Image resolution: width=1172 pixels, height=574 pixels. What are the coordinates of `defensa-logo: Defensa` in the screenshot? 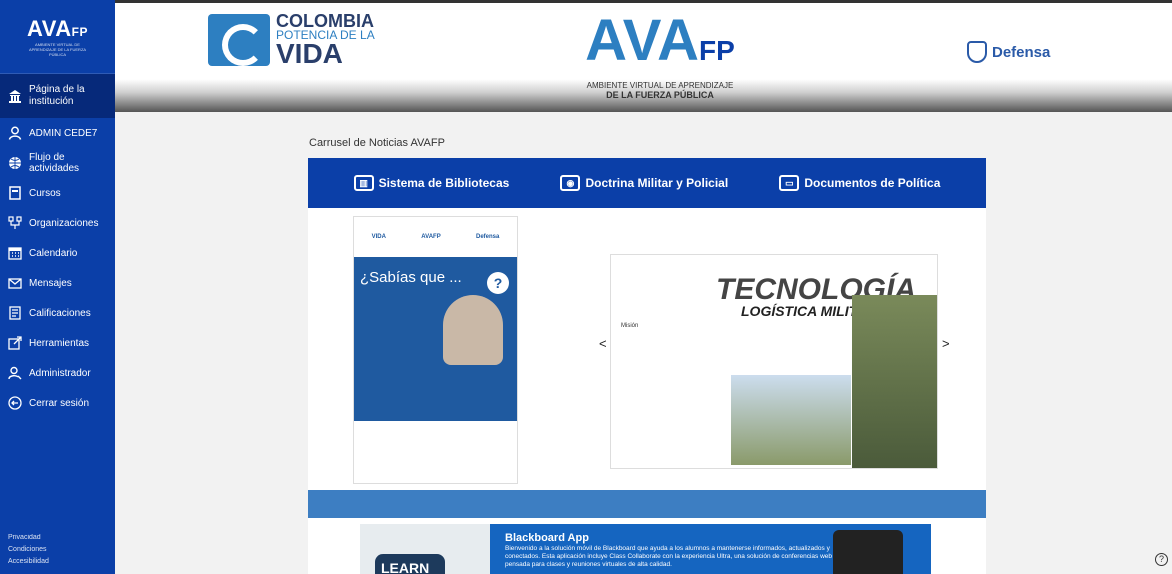 It's located at (1008, 52).